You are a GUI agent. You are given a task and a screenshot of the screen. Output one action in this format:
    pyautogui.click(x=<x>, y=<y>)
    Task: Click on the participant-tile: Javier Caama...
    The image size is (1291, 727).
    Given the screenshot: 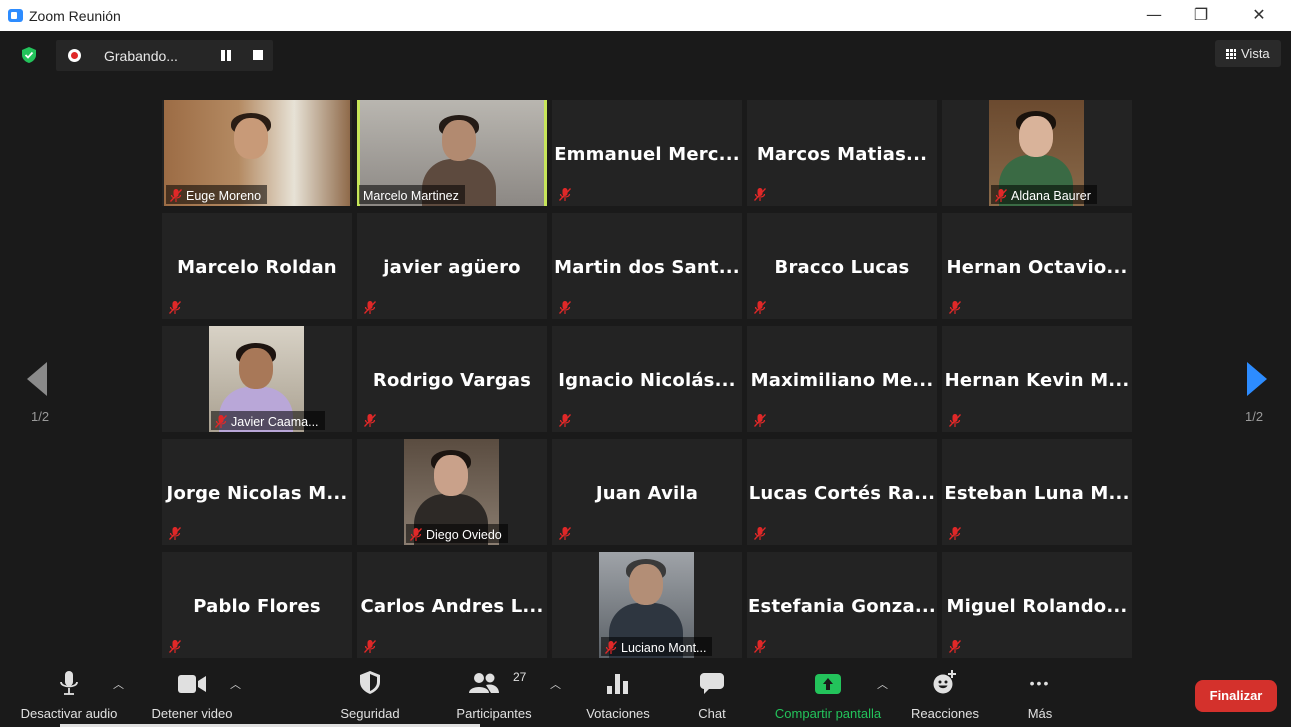 What is the action you would take?
    pyautogui.click(x=257, y=379)
    